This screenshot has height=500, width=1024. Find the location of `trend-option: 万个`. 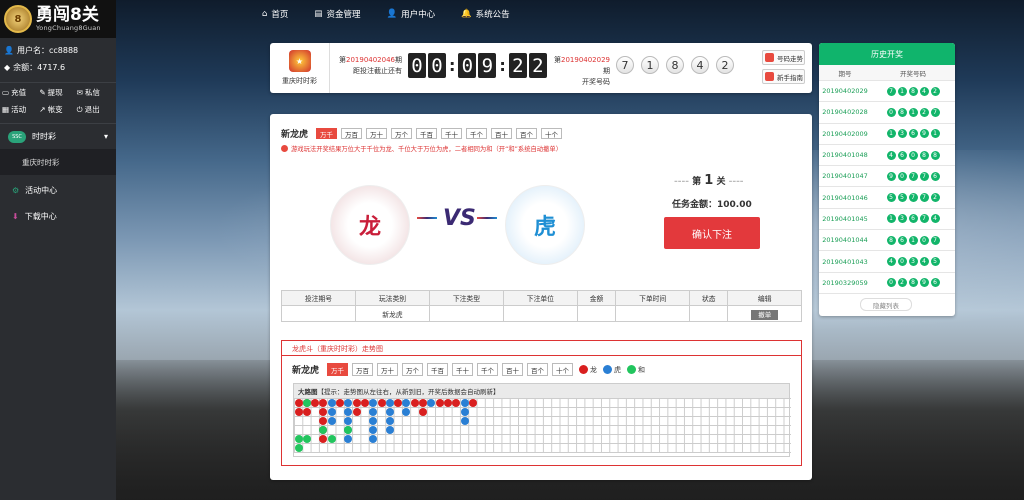

trend-option: 万个 is located at coordinates (413, 369).